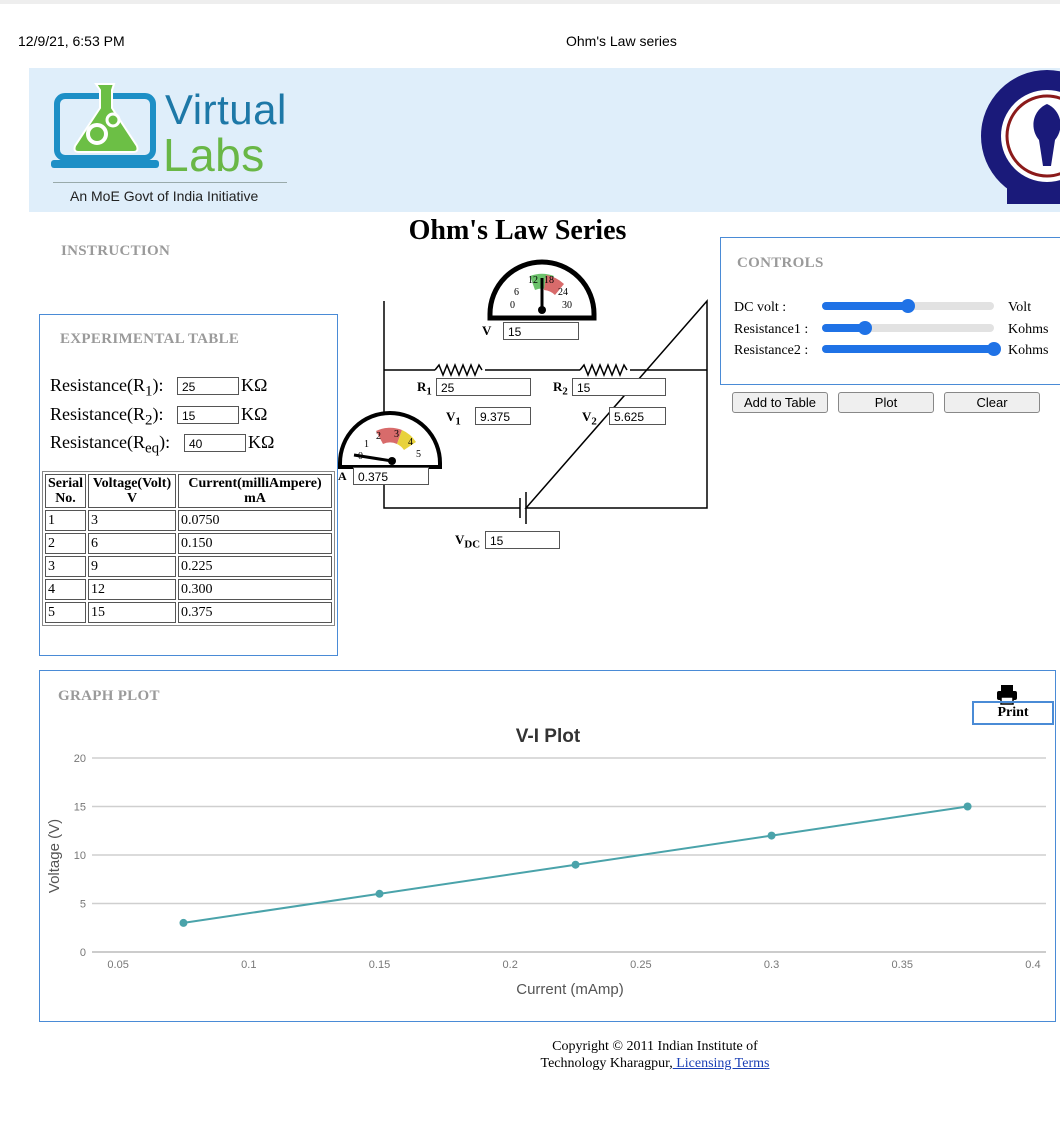 The width and height of the screenshot is (1060, 1122). I want to click on vdc-label-sub: DC, so click(472, 544).